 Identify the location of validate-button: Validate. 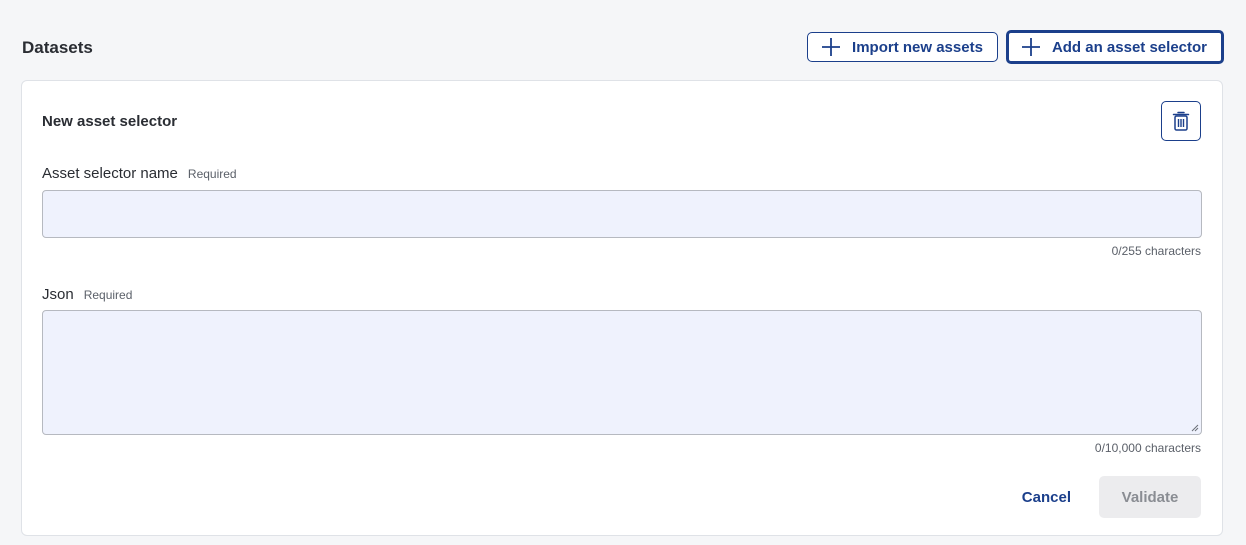
(1150, 497).